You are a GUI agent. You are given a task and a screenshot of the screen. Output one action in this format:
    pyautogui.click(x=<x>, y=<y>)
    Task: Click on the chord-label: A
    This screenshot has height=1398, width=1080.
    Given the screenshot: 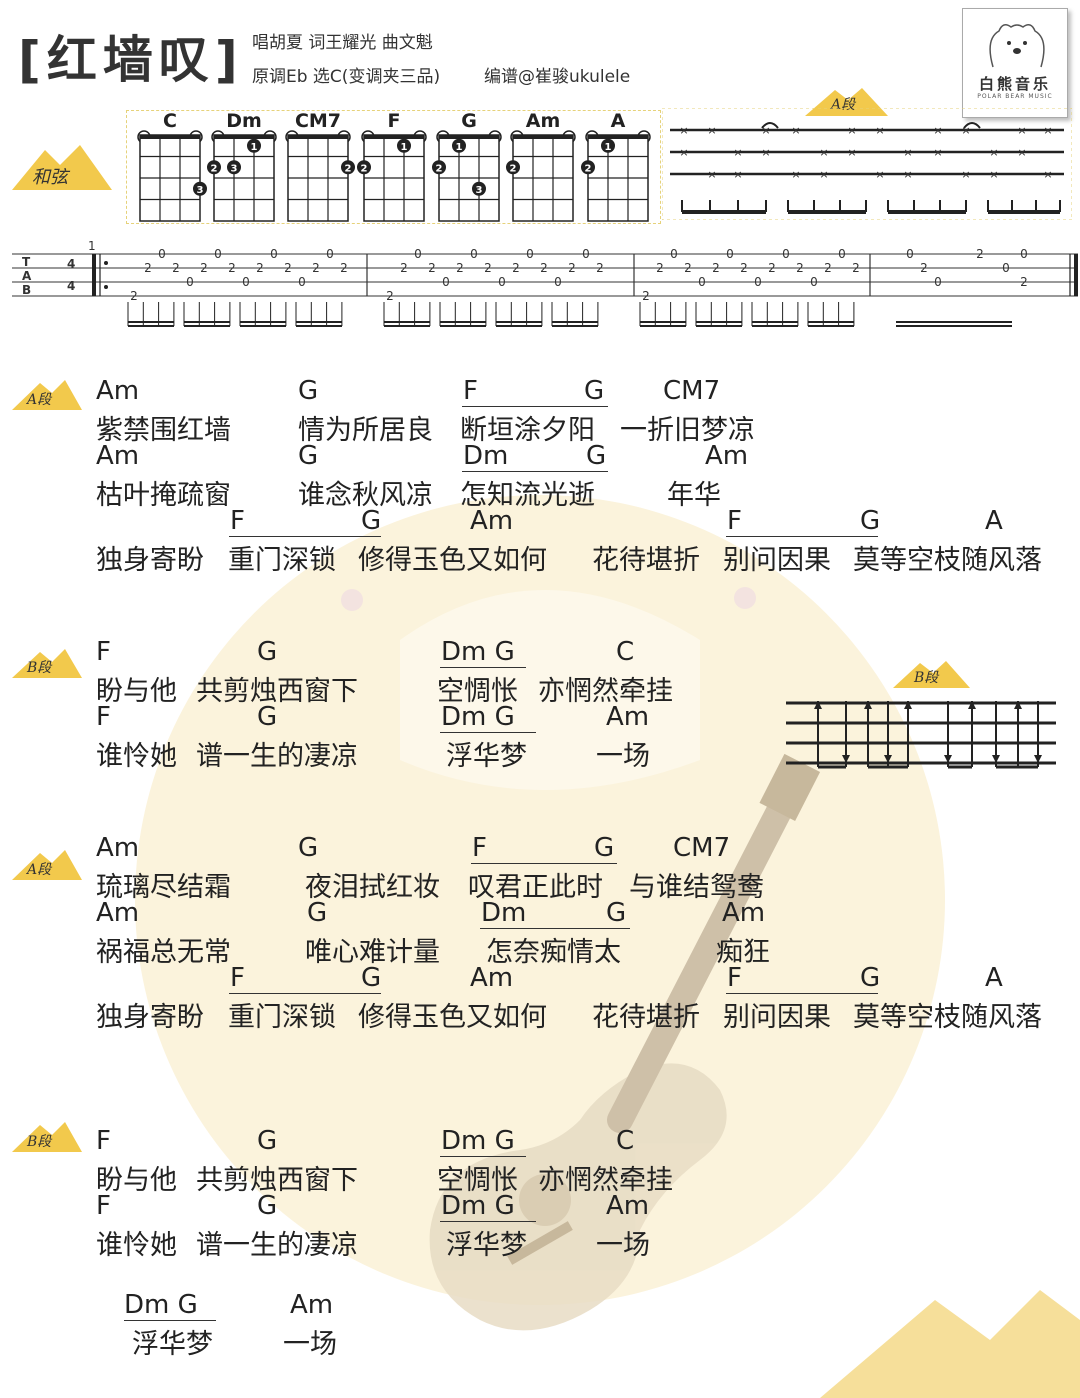 What is the action you would take?
    pyautogui.click(x=994, y=978)
    